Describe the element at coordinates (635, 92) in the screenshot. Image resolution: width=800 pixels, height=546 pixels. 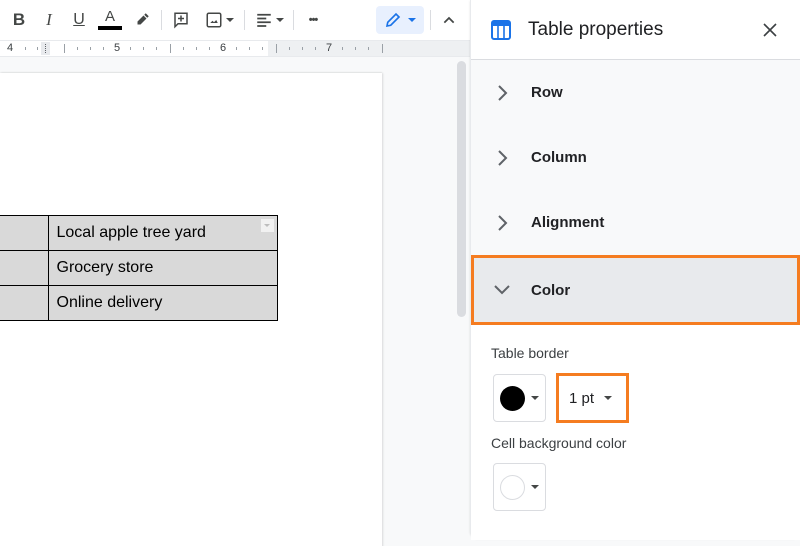
I see `section-row: Row` at that location.